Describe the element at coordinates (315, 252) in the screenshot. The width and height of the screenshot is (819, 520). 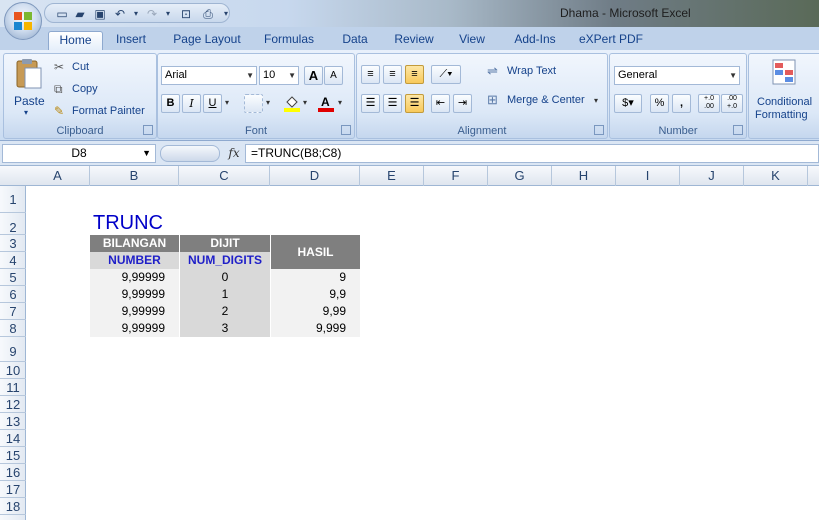
I see `header-hasil: HASIL` at that location.